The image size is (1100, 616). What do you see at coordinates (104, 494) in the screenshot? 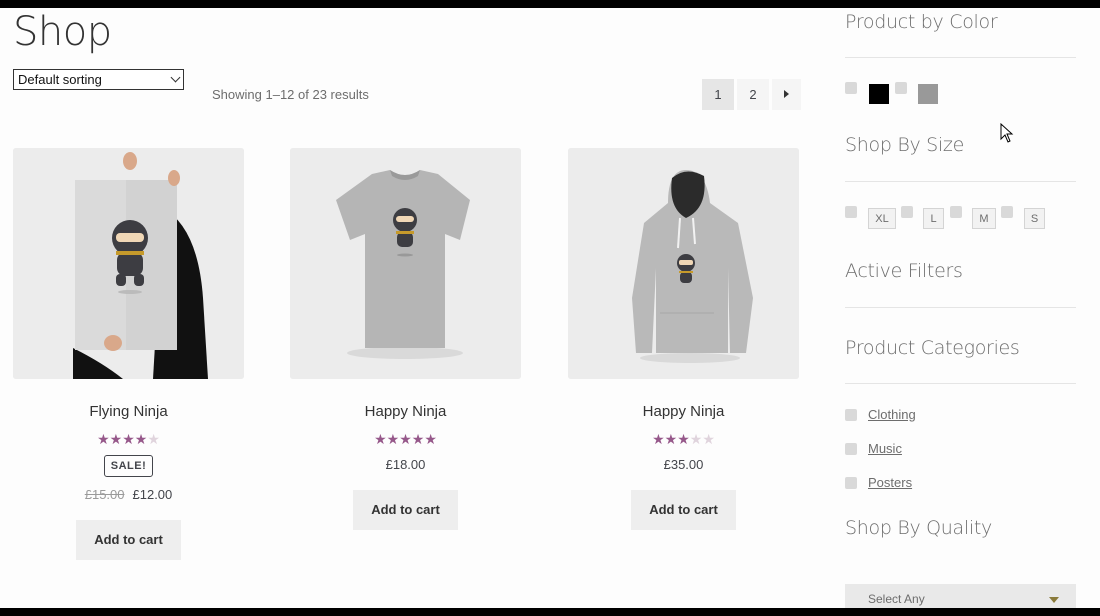
I see `old-price: £15.00` at bounding box center [104, 494].